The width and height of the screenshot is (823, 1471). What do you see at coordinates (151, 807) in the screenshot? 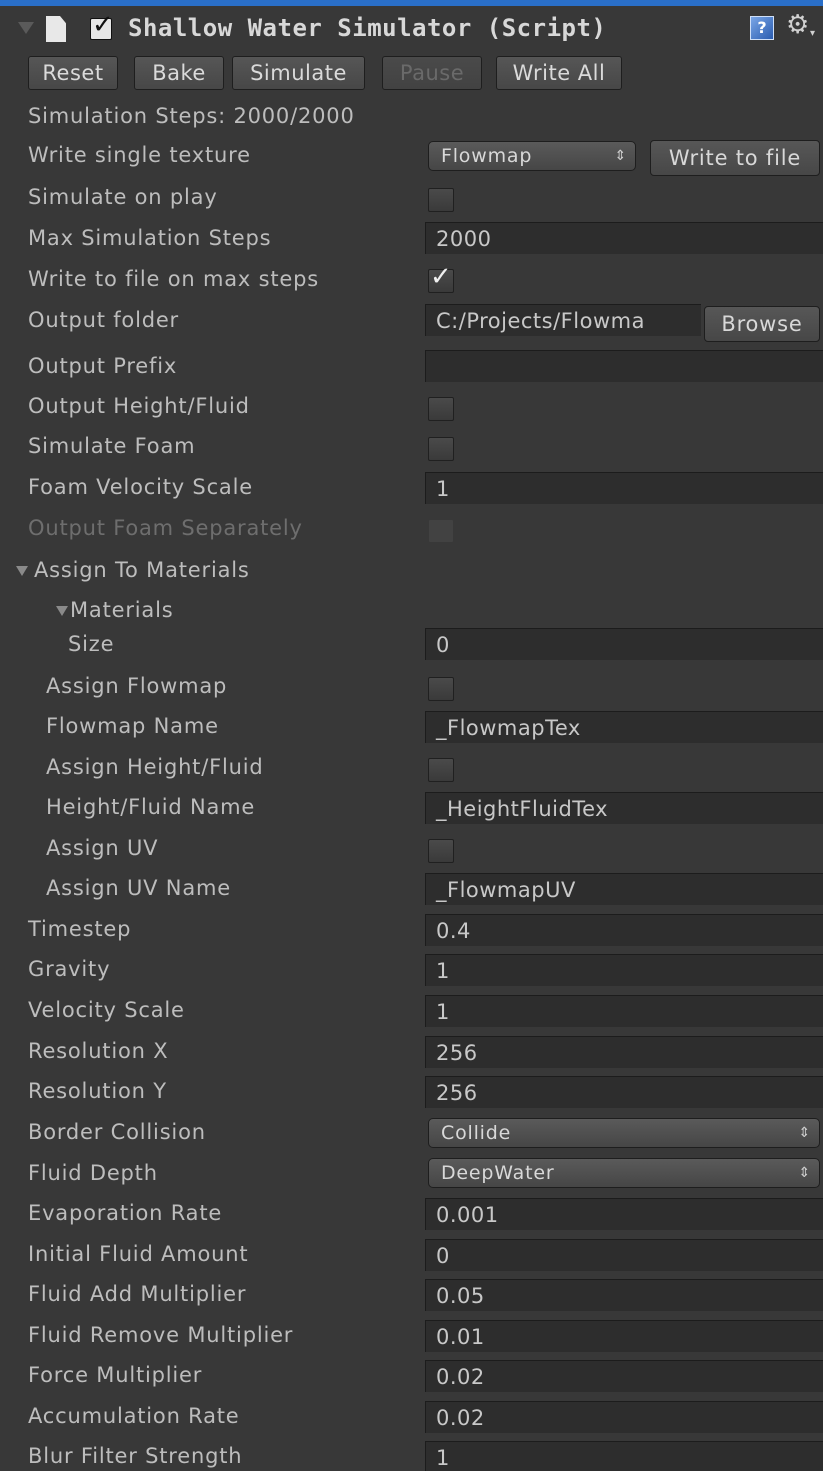
I see `height-fluid-name-label: Height/Fluid Name` at bounding box center [151, 807].